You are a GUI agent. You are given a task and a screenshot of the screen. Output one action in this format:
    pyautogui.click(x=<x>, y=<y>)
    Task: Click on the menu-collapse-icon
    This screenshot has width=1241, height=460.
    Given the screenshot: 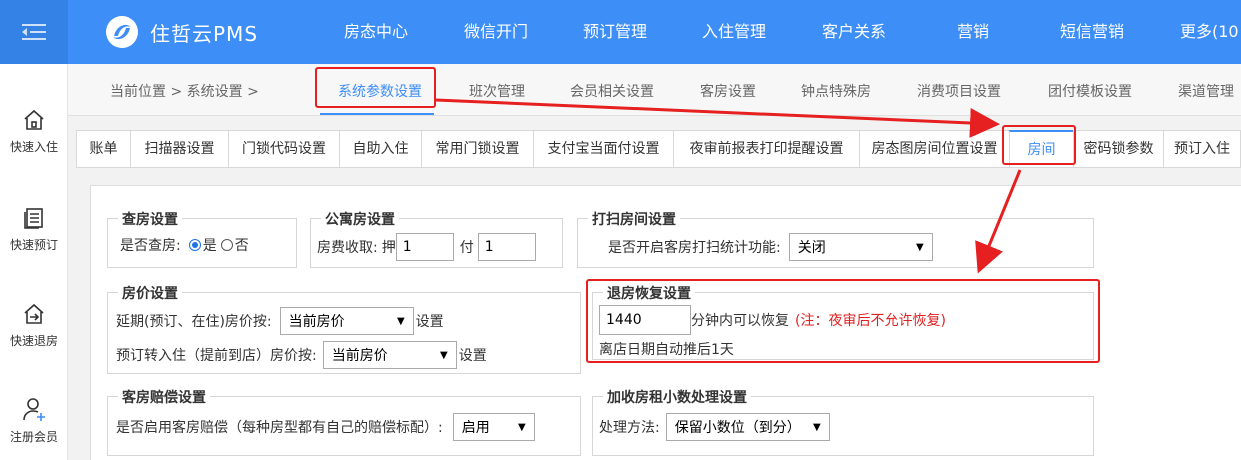 What is the action you would take?
    pyautogui.click(x=34, y=32)
    